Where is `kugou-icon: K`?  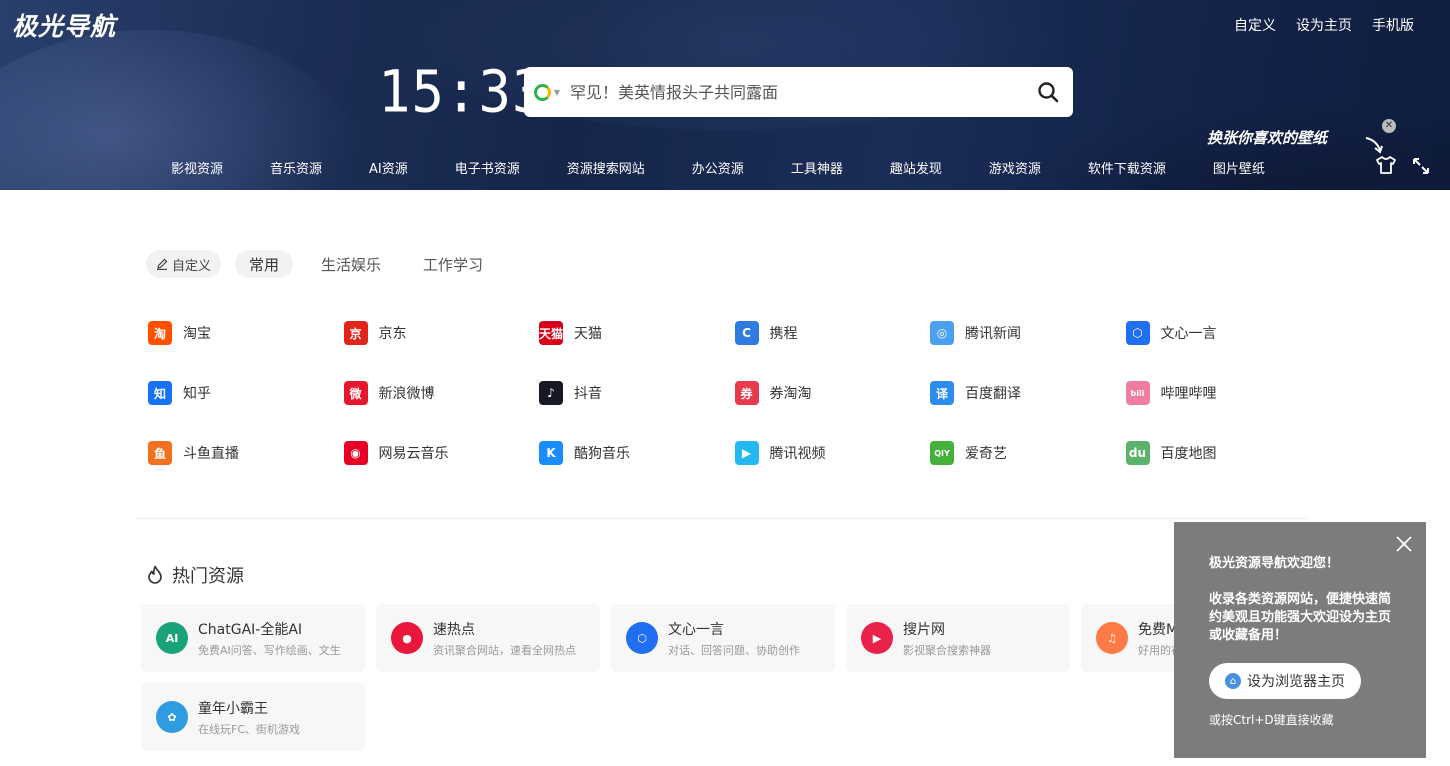
kugou-icon: K is located at coordinates (551, 453).